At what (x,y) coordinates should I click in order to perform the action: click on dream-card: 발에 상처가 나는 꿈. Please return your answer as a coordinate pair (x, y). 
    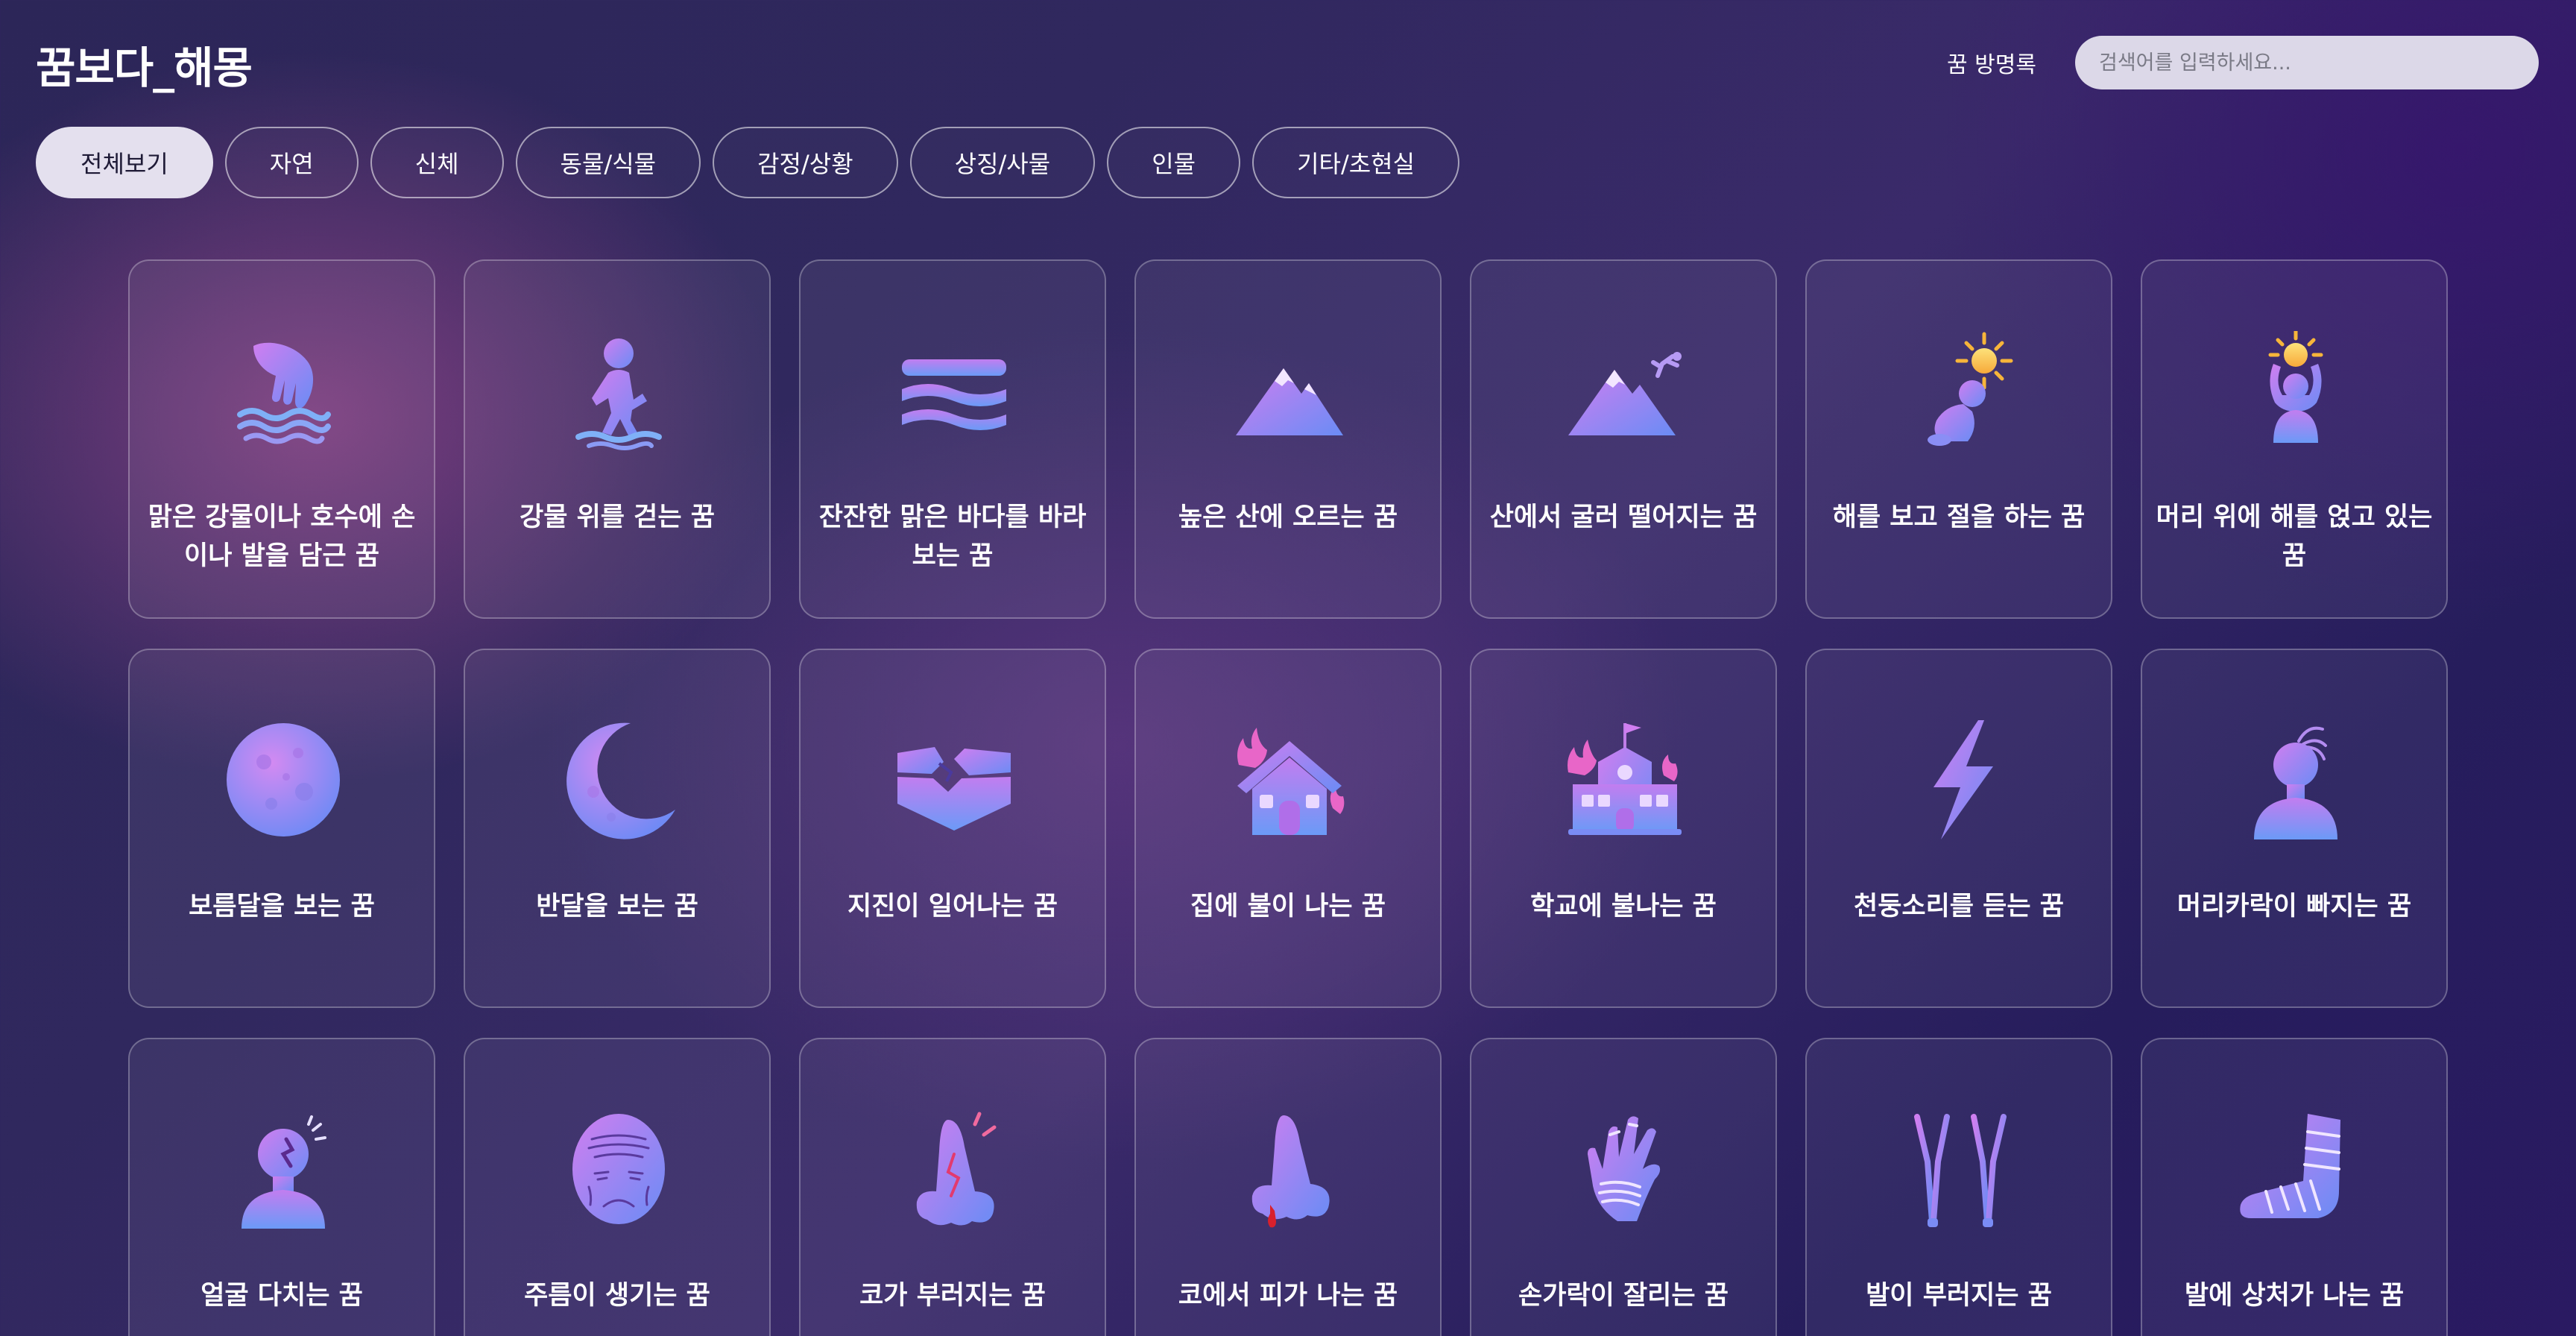
    Looking at the image, I should click on (2294, 1187).